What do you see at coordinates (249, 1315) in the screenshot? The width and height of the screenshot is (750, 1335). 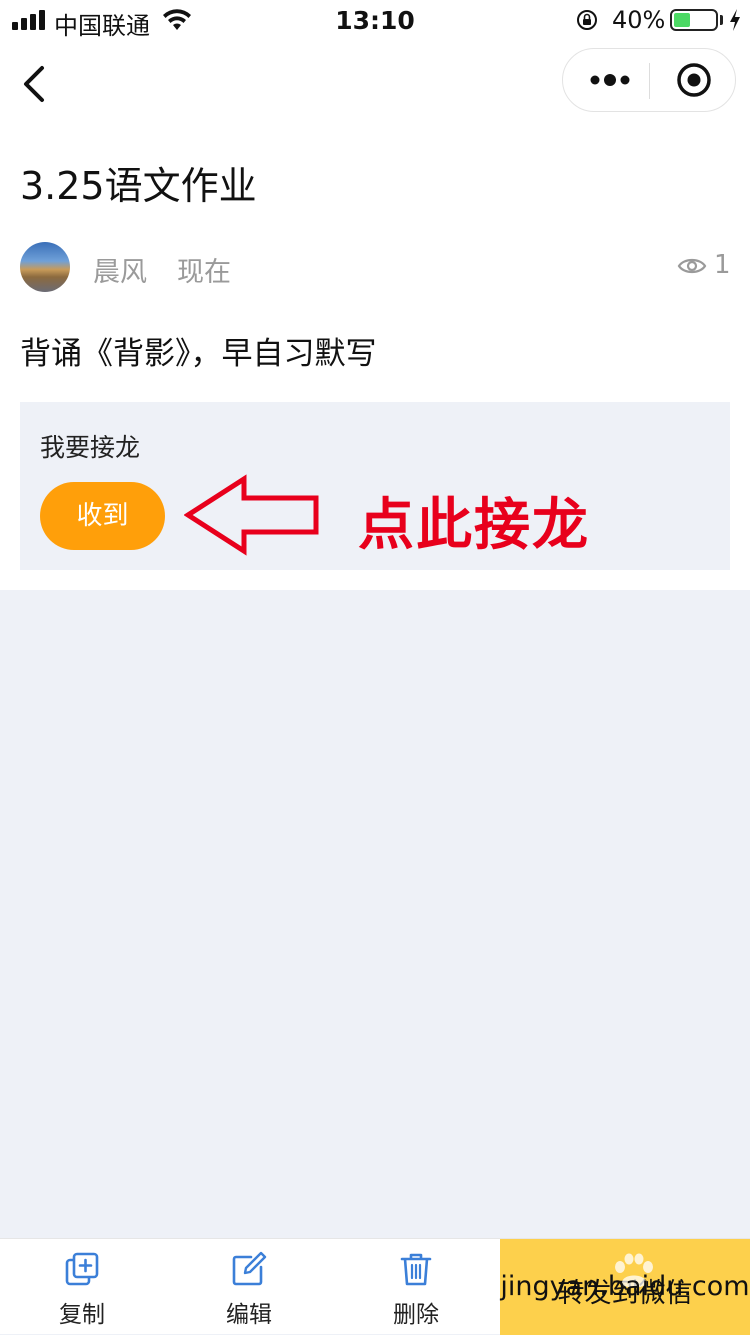 I see `edit-label: 编辑` at bounding box center [249, 1315].